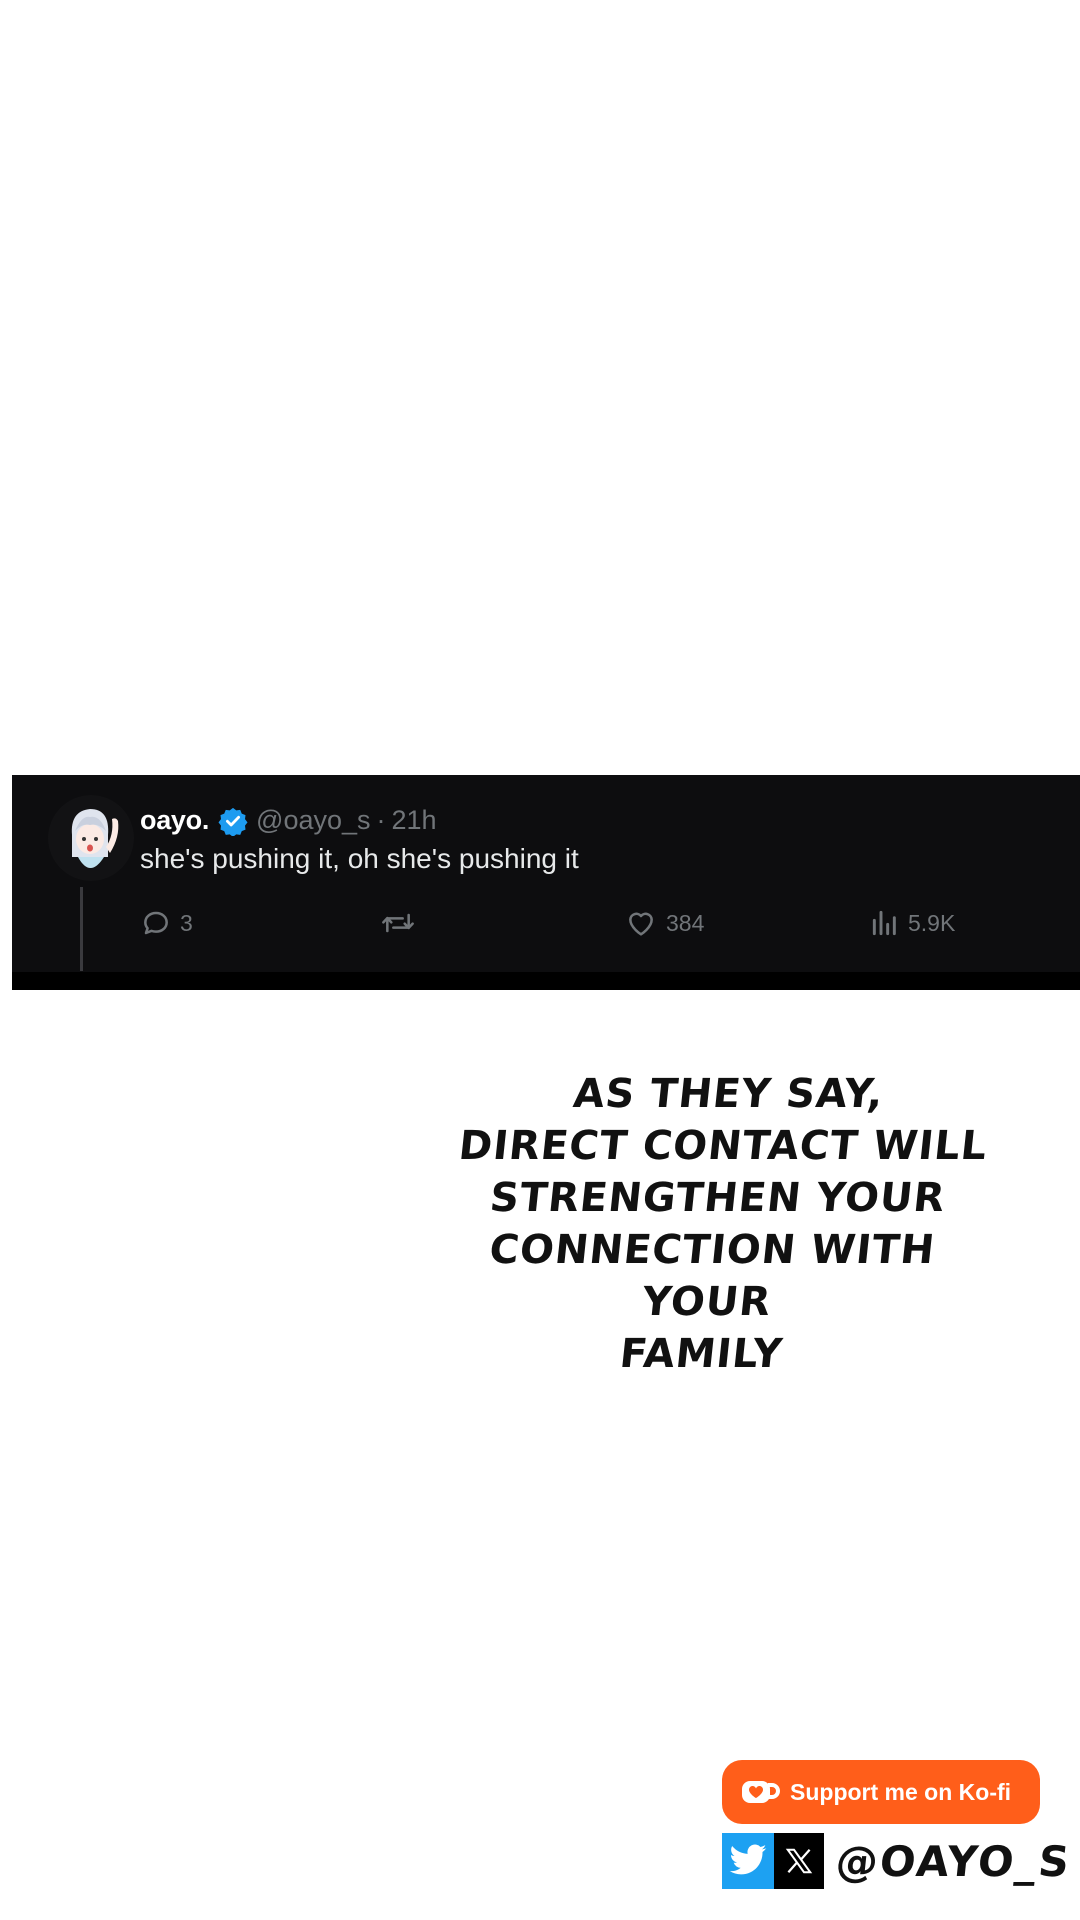 The width and height of the screenshot is (1080, 1920). What do you see at coordinates (884, 923) in the screenshot?
I see `views-icon` at bounding box center [884, 923].